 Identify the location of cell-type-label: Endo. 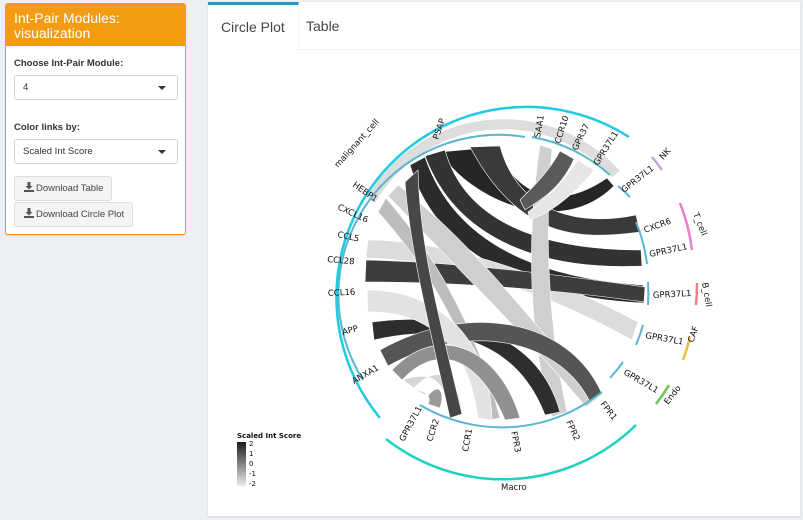
(672, 395).